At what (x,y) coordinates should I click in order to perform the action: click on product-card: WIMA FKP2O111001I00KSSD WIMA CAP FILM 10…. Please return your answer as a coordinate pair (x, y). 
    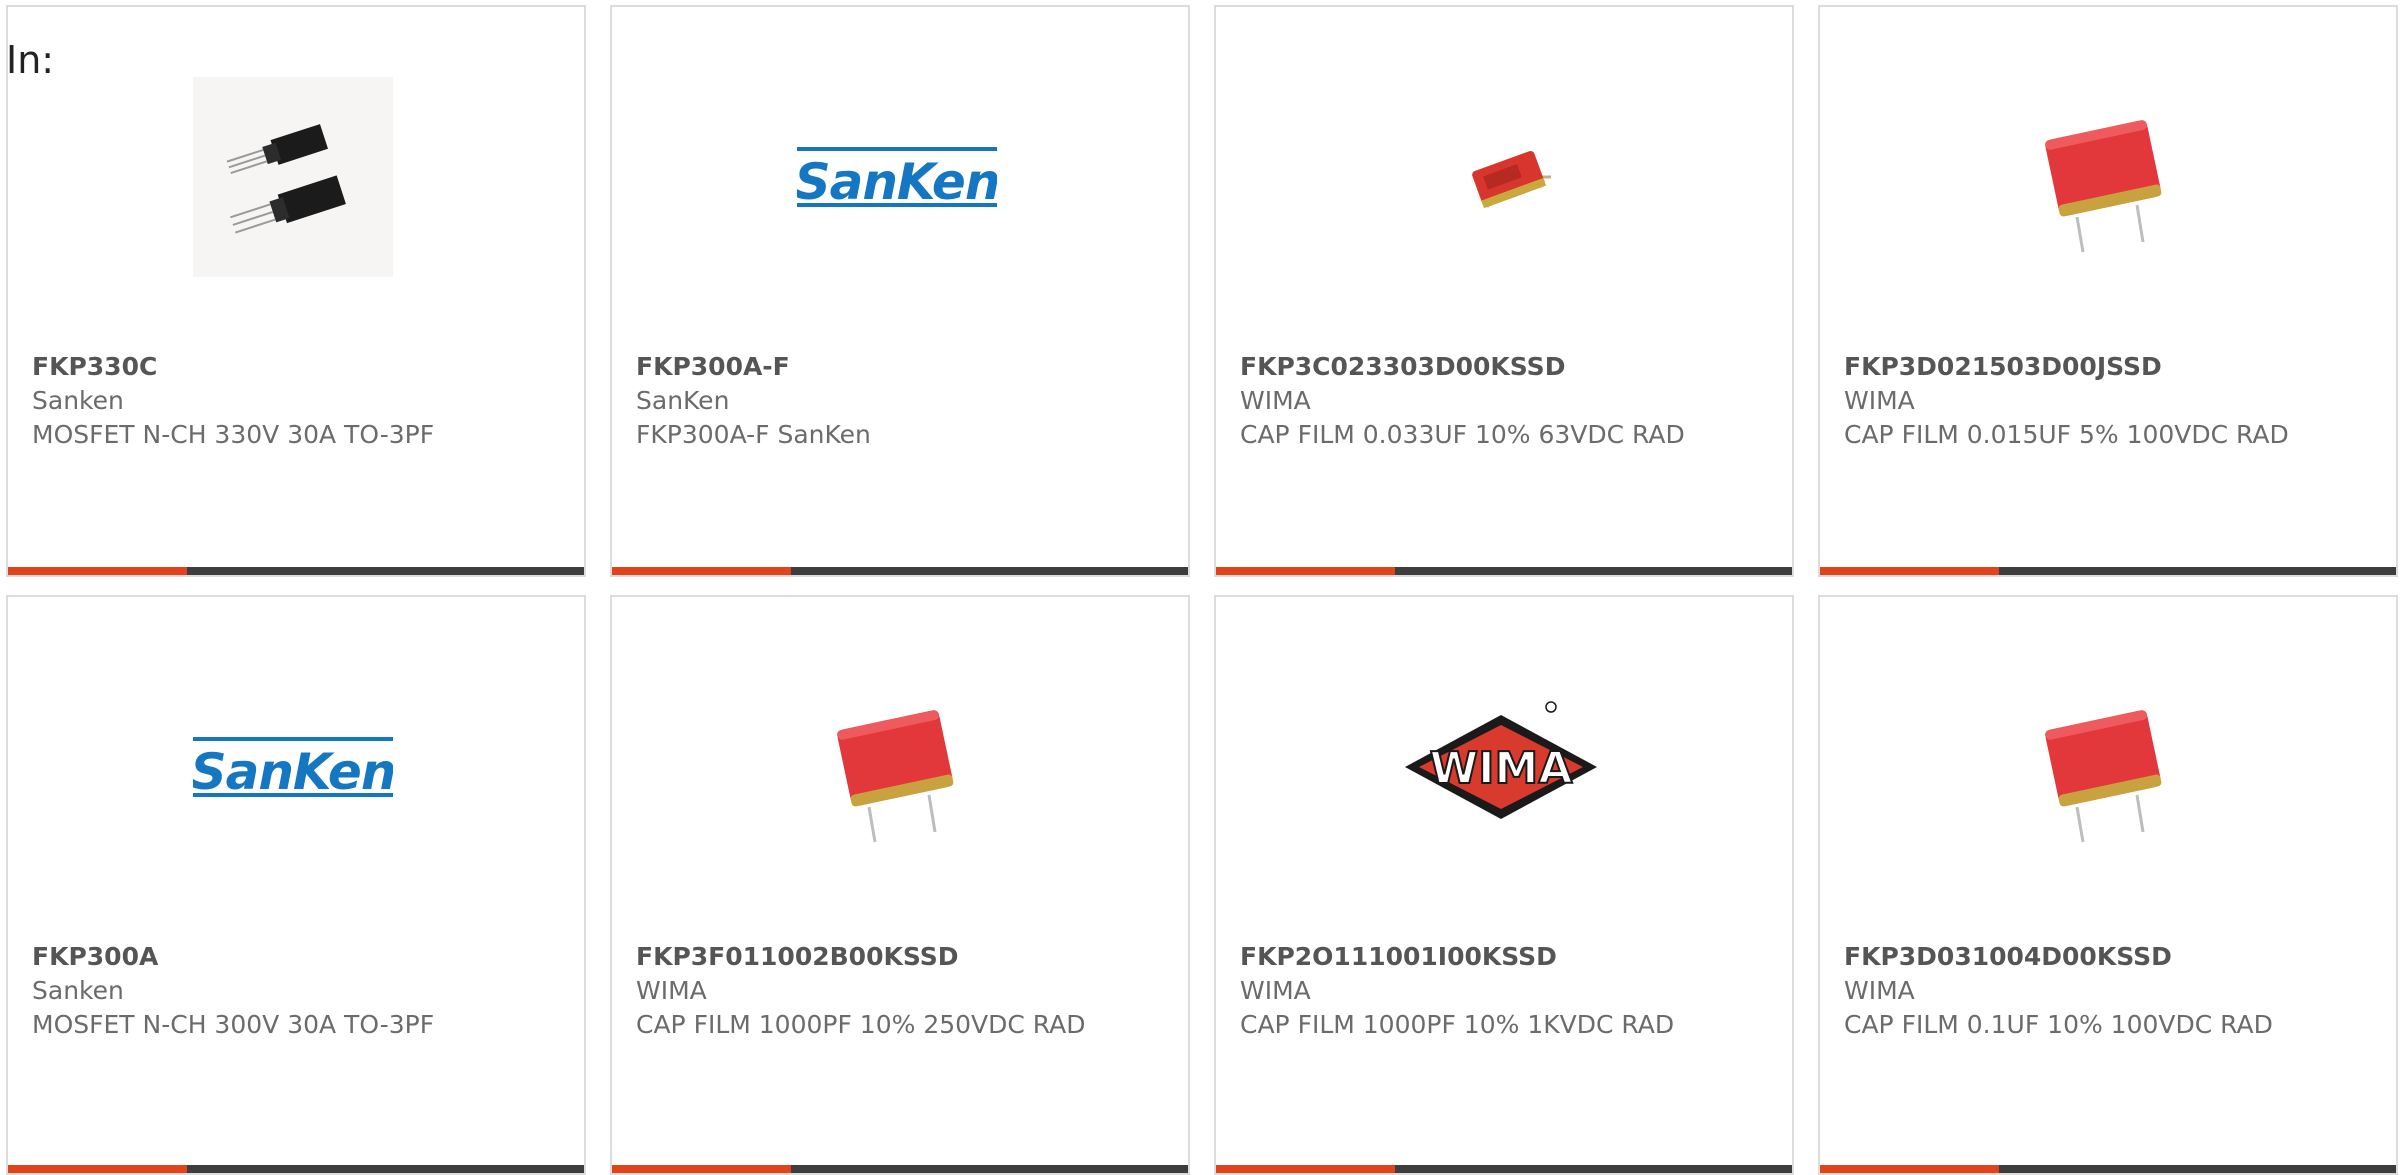
    Looking at the image, I should click on (1504, 885).